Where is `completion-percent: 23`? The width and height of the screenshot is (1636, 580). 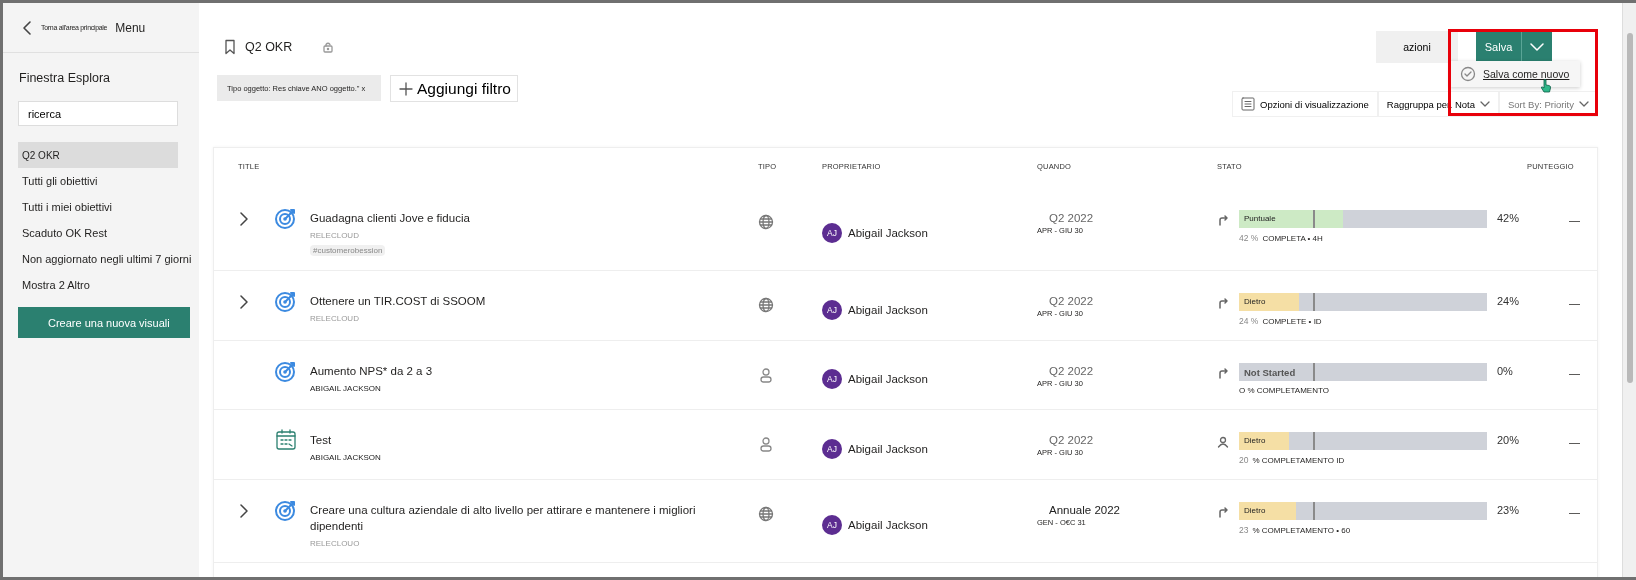
completion-percent: 23 is located at coordinates (1244, 530).